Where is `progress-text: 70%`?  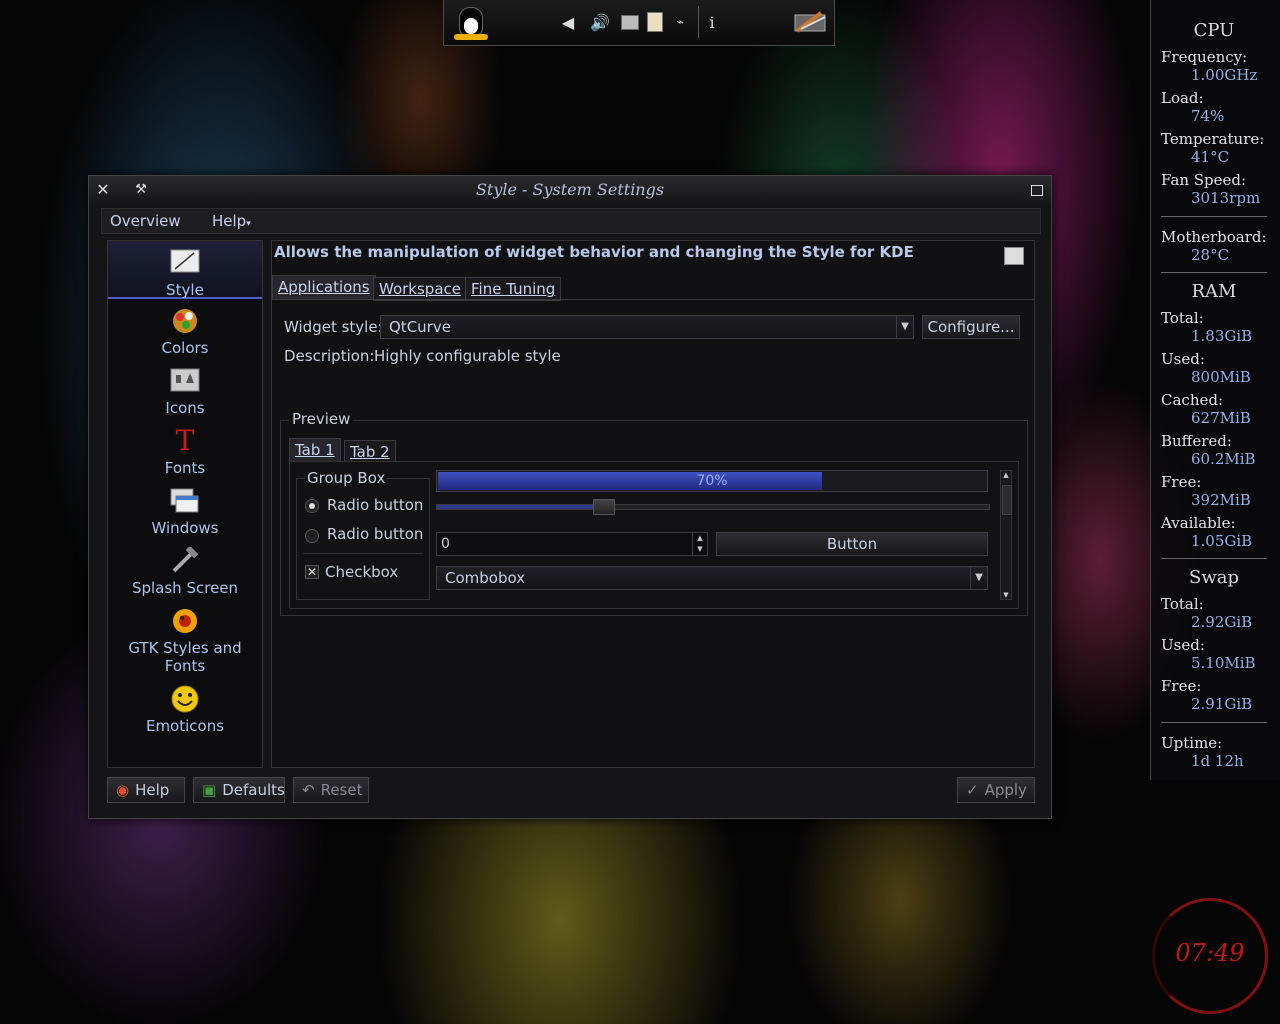
progress-text: 70% is located at coordinates (712, 481).